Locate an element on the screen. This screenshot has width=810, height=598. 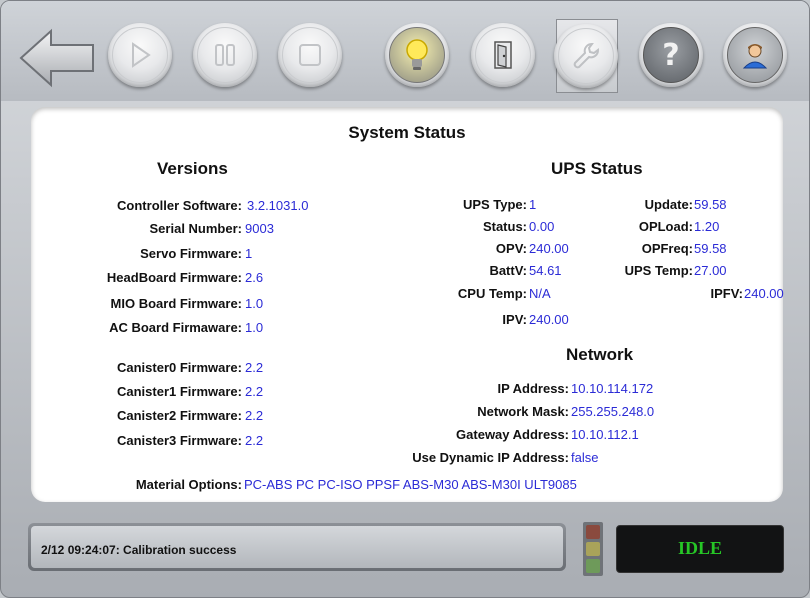
row-label: Update: is located at coordinates (668, 204).